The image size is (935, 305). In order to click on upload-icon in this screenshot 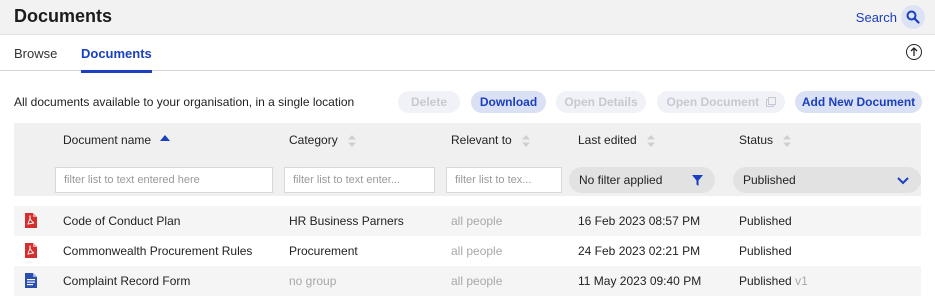, I will do `click(914, 52)`.